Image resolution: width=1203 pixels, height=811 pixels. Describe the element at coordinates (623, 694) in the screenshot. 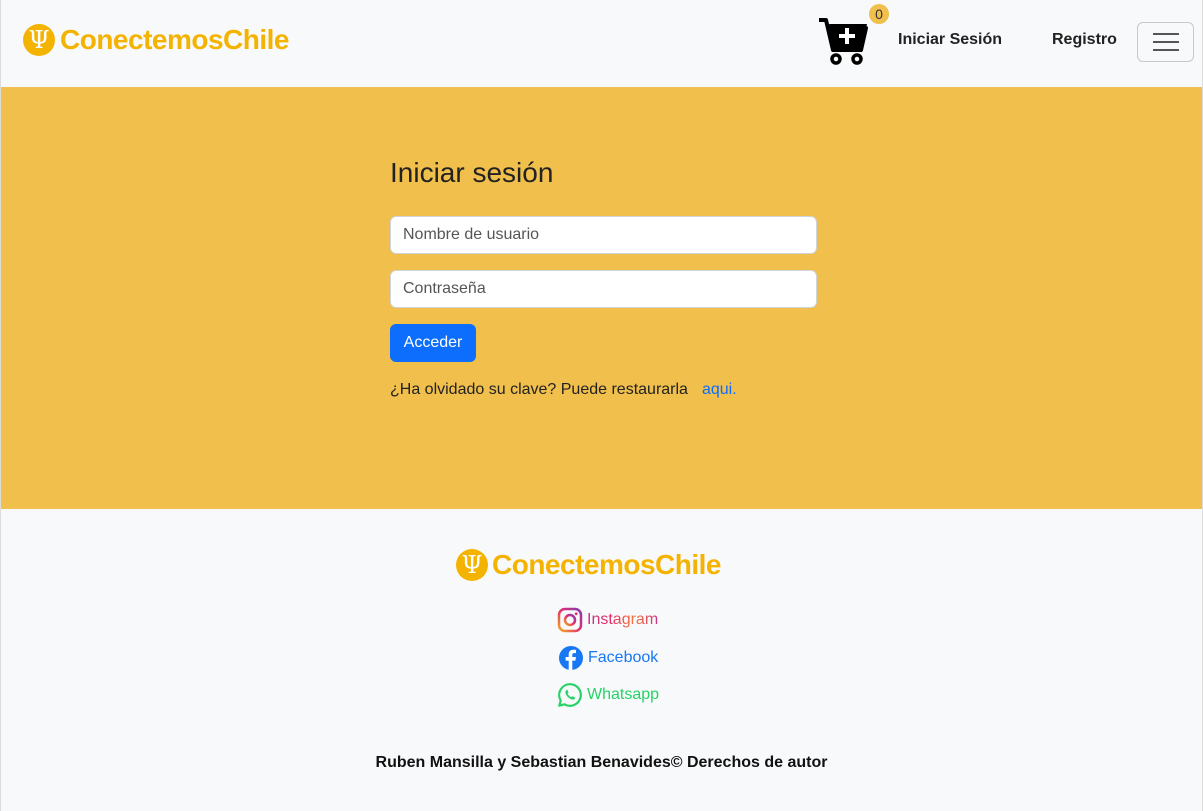

I see `whatsapp-label: Whatsapp` at that location.